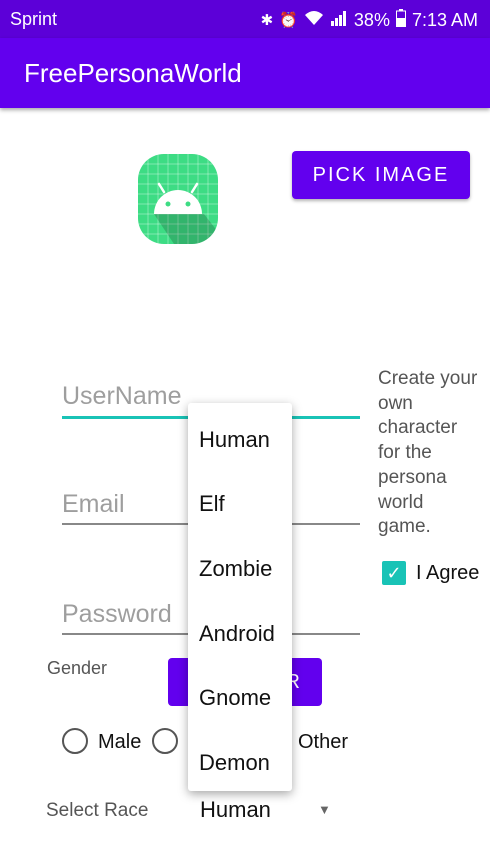 This screenshot has height=868, width=490. Describe the element at coordinates (288, 20) in the screenshot. I see `alarm-icon: ⏰` at that location.